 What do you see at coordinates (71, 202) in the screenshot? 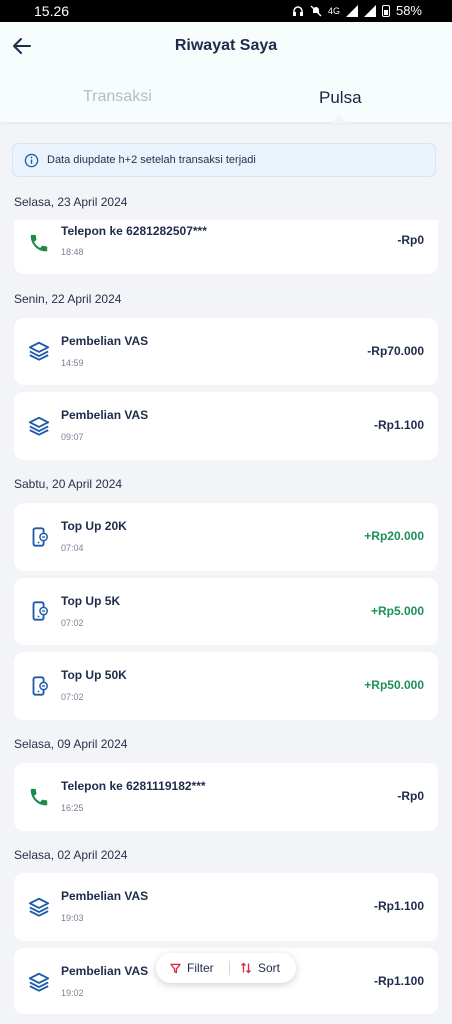
I see `date-header: Selasa, 23 April 2024` at bounding box center [71, 202].